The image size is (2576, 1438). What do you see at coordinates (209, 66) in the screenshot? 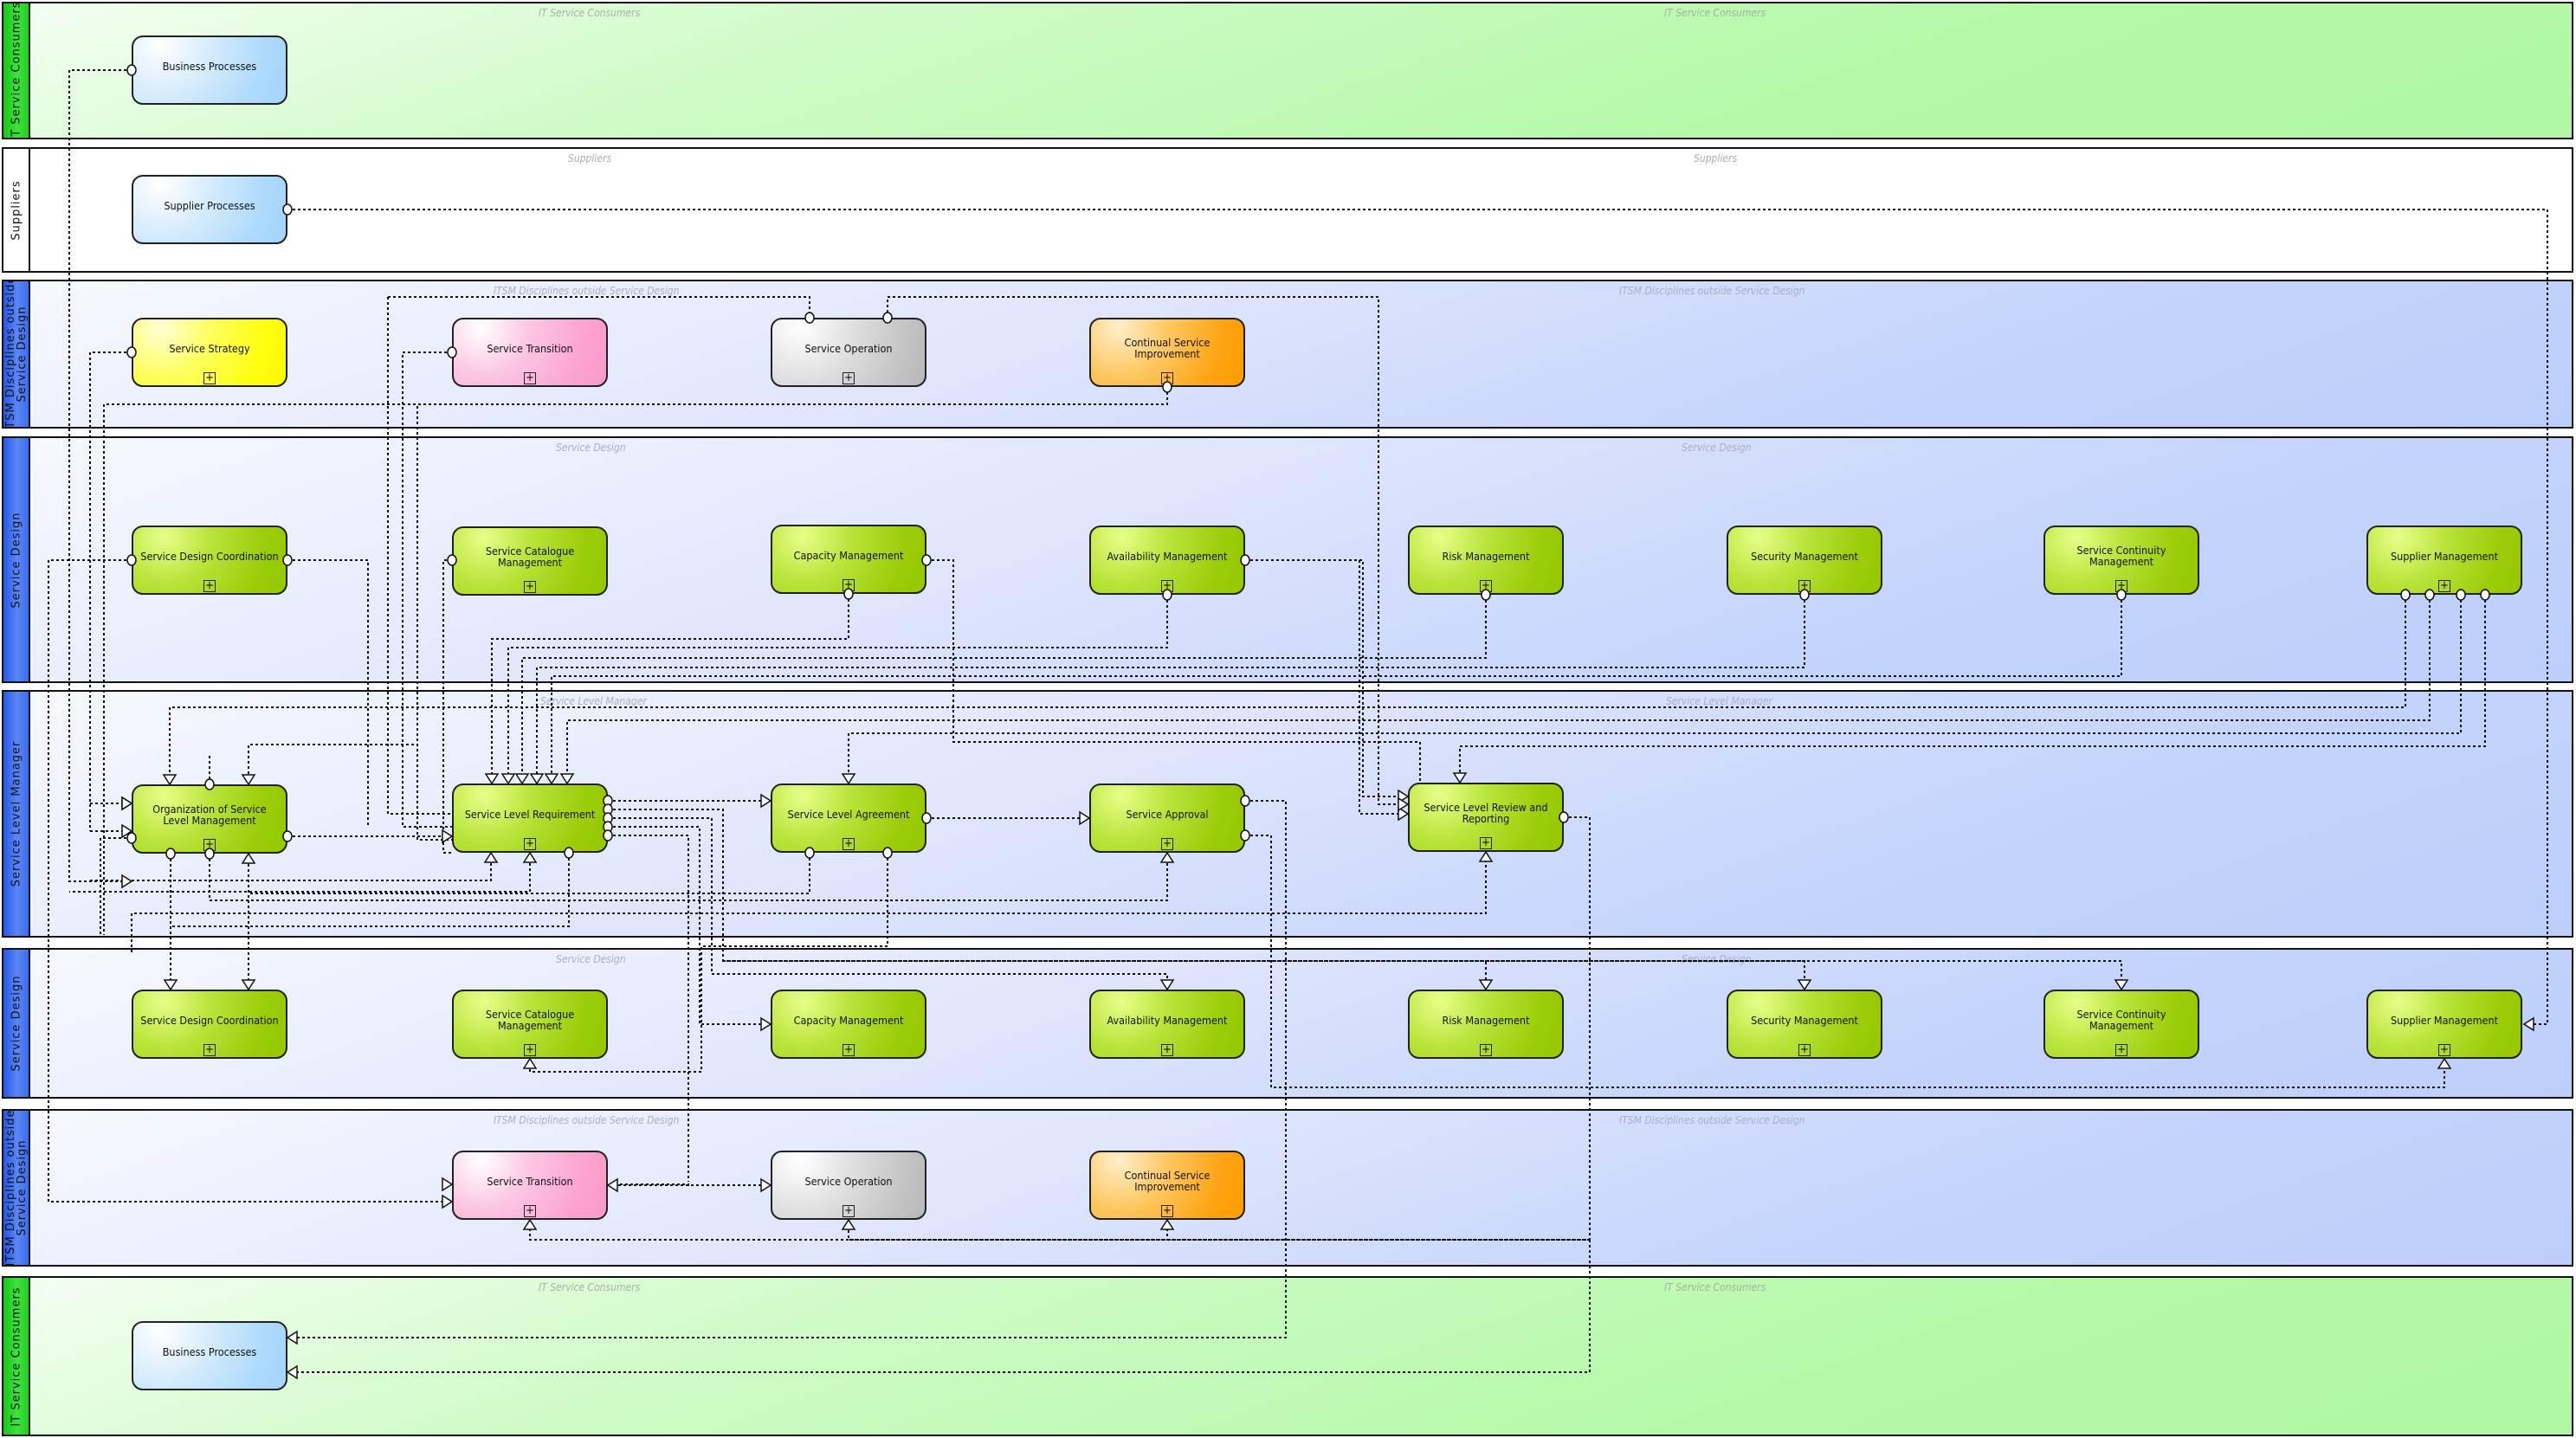
I see `node-label: Business Processes` at bounding box center [209, 66].